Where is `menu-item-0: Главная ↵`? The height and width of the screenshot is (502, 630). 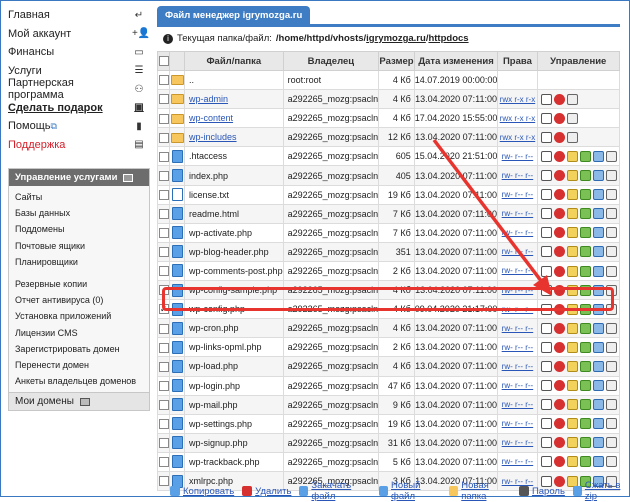
menu-item-0: Главная ↵ is located at coordinates (79, 15).